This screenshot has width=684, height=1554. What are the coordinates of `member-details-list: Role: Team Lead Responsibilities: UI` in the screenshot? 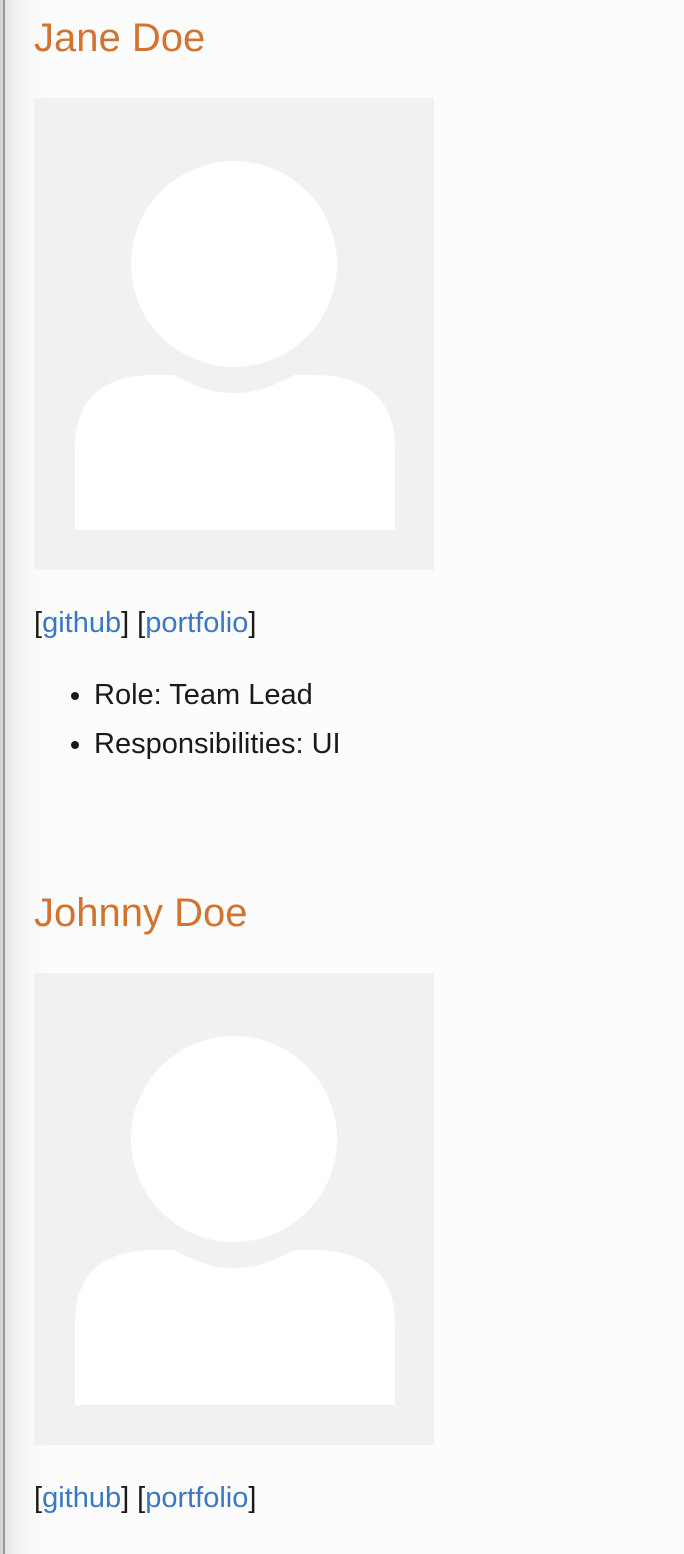 It's located at (344, 720).